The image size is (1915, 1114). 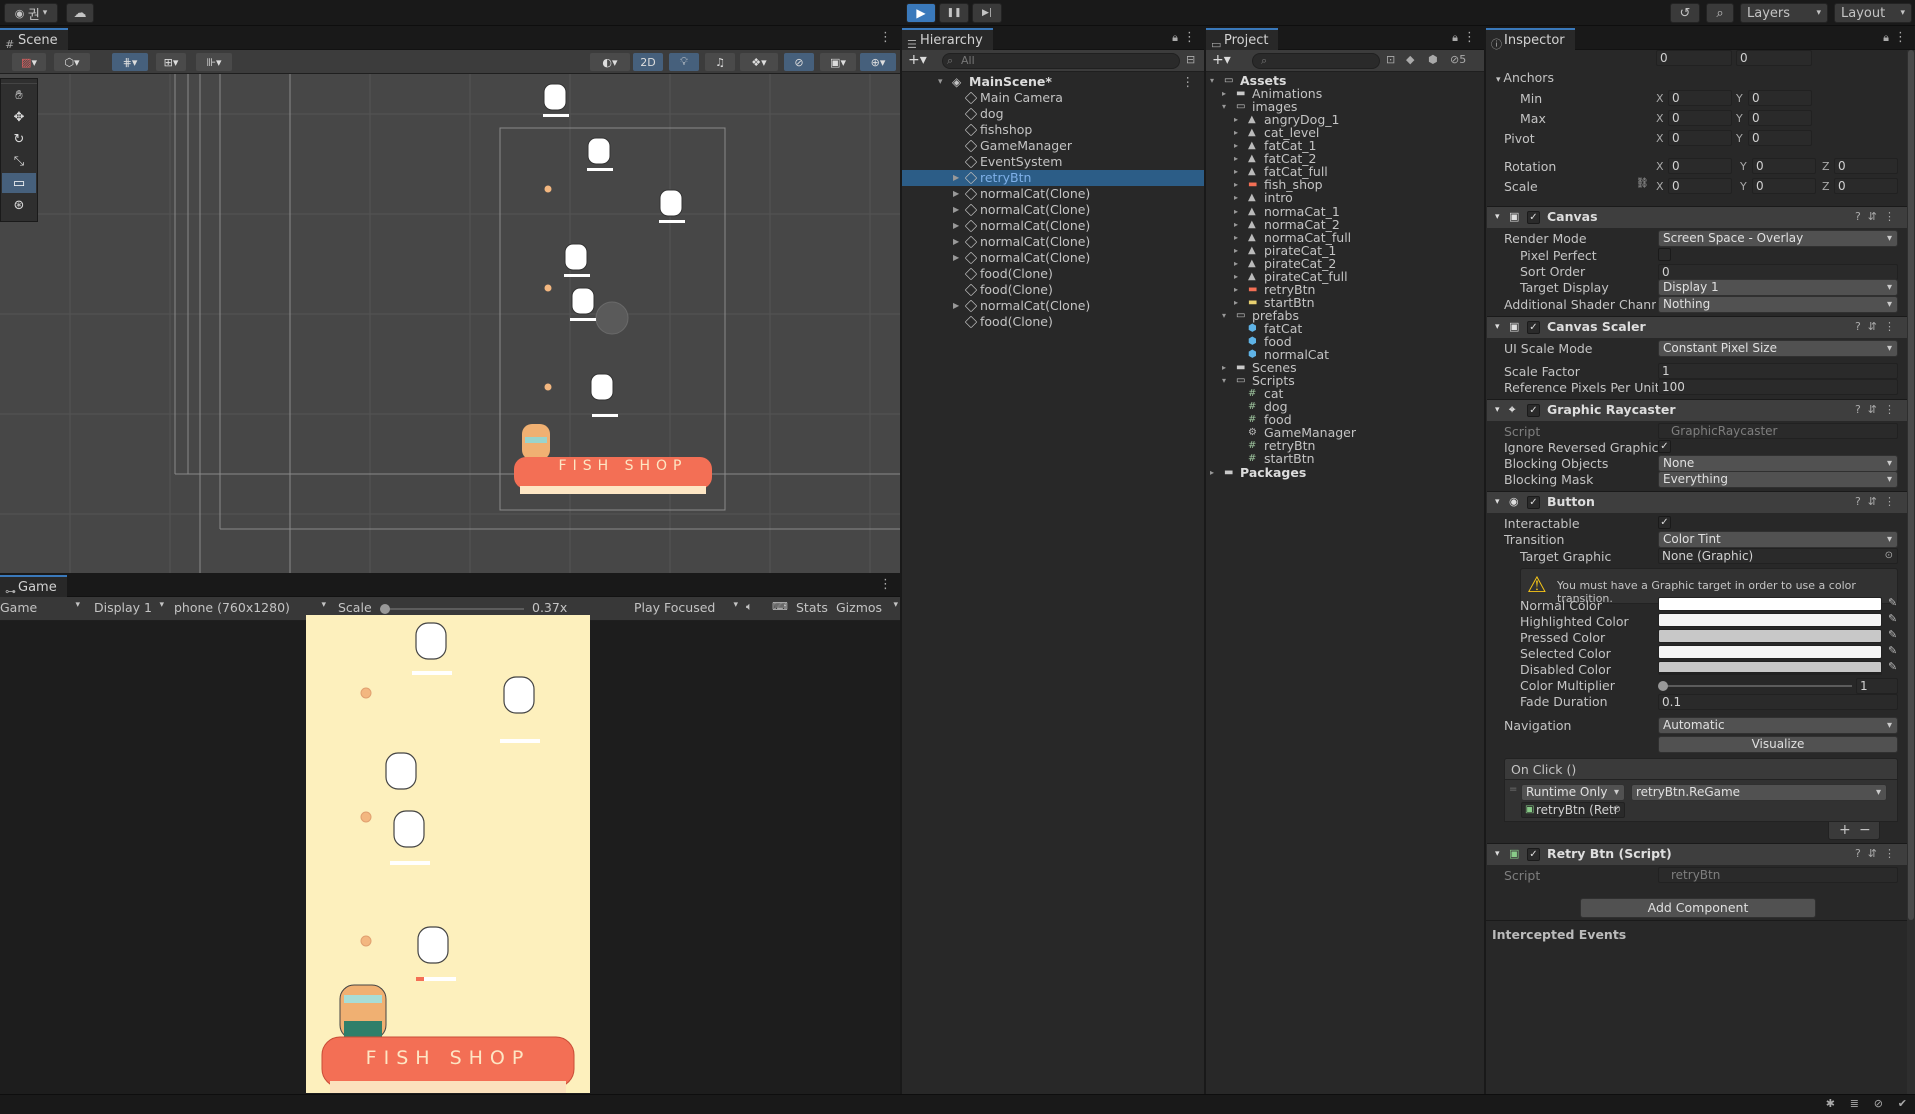 I want to click on target-display-dropdown: Display 1, so click(x=1778, y=287).